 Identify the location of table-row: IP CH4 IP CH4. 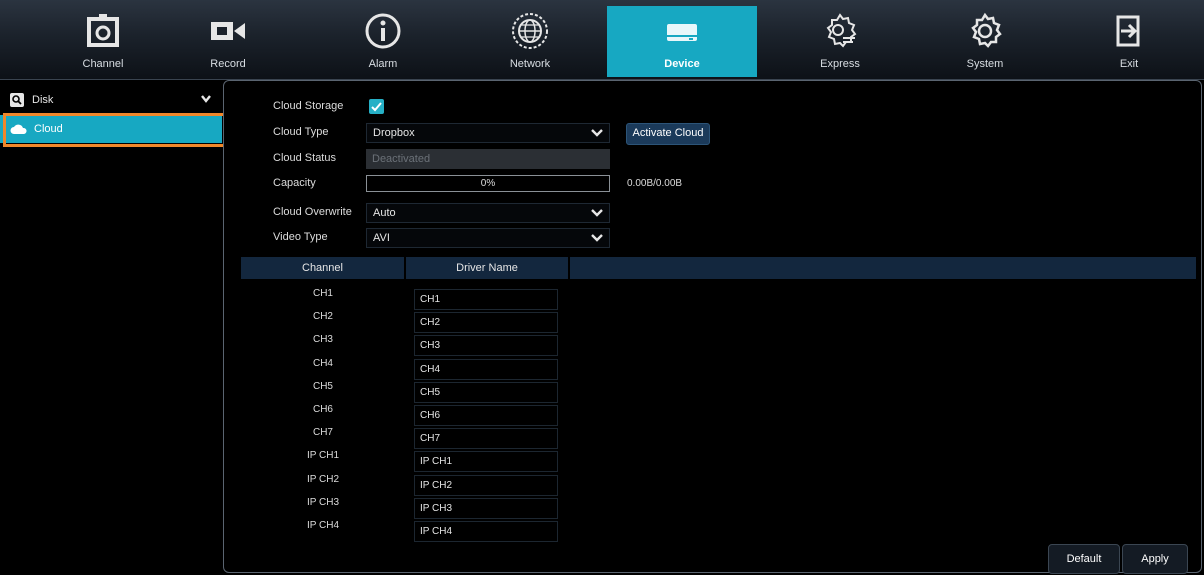
(401, 530).